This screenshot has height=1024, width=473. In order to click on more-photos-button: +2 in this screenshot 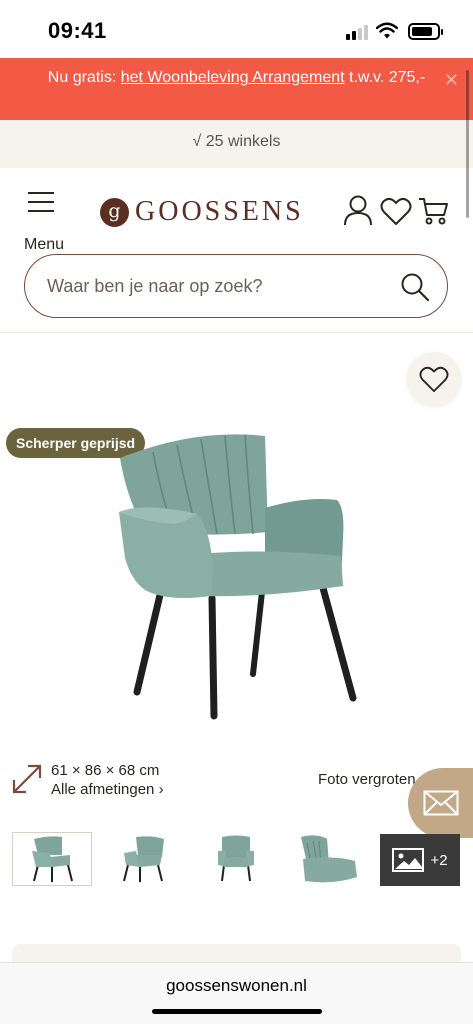, I will do `click(420, 860)`.